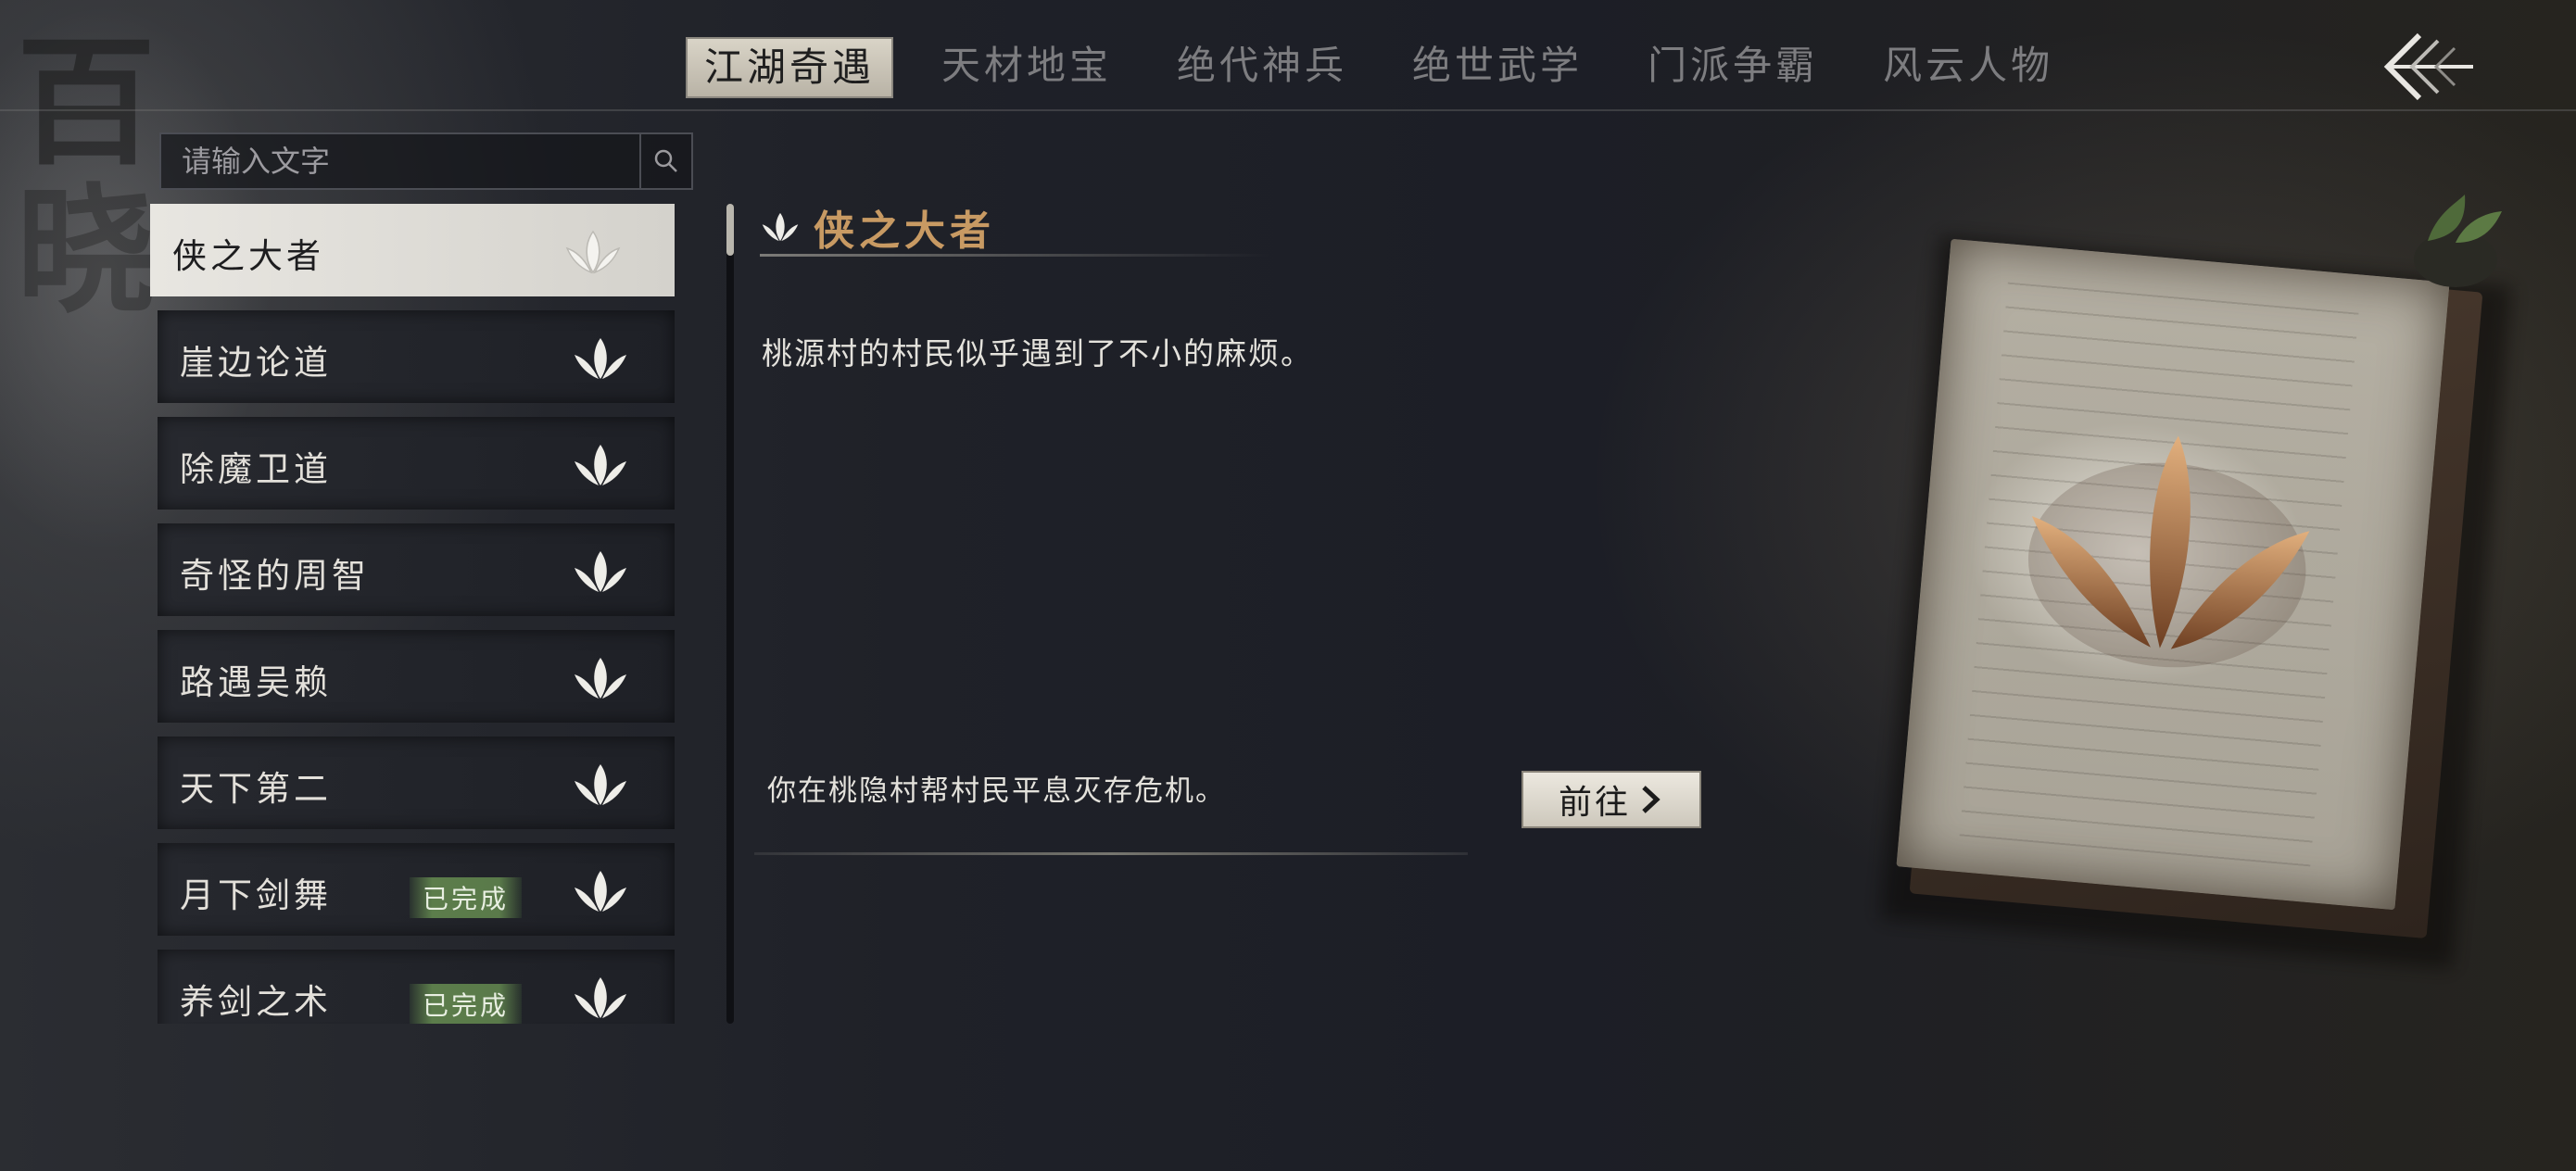  I want to click on lotus-emblem-icon, so click(2168, 552).